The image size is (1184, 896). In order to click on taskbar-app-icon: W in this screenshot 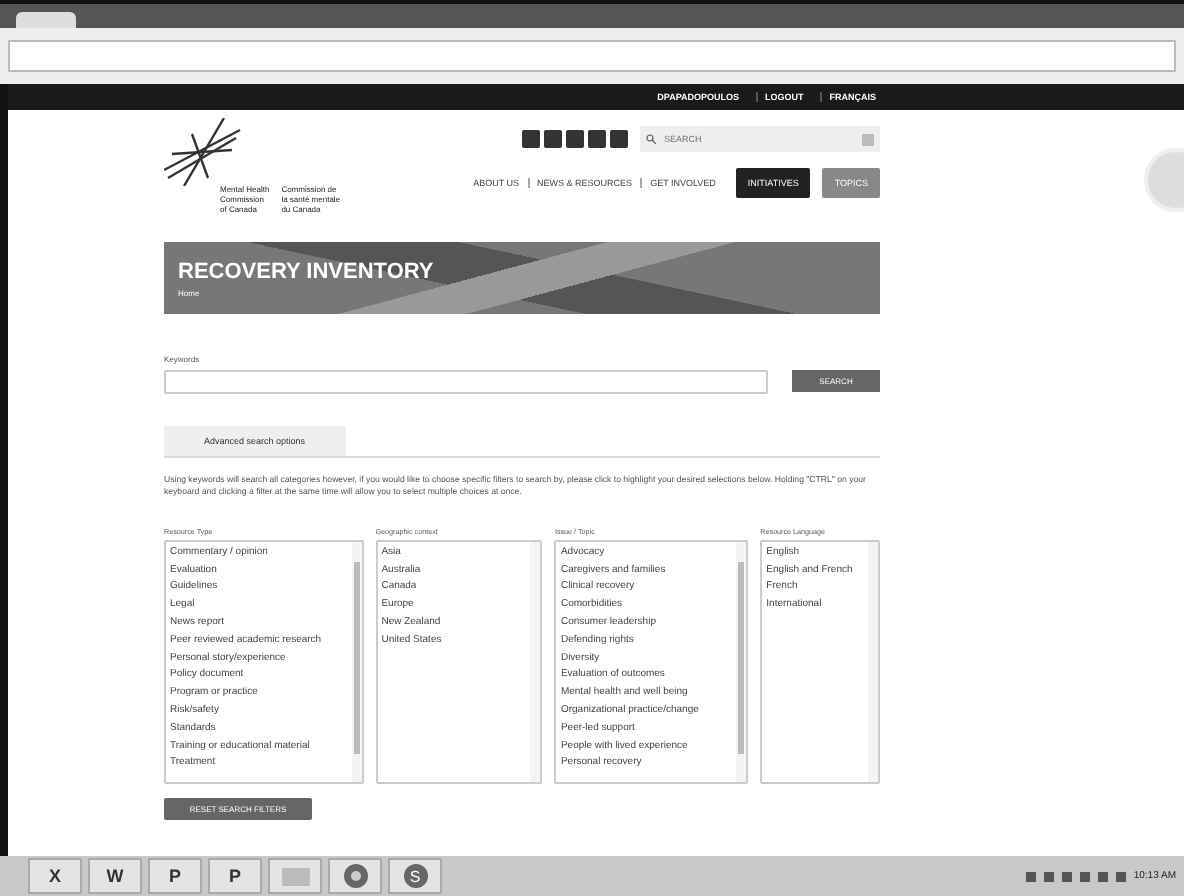, I will do `click(115, 876)`.